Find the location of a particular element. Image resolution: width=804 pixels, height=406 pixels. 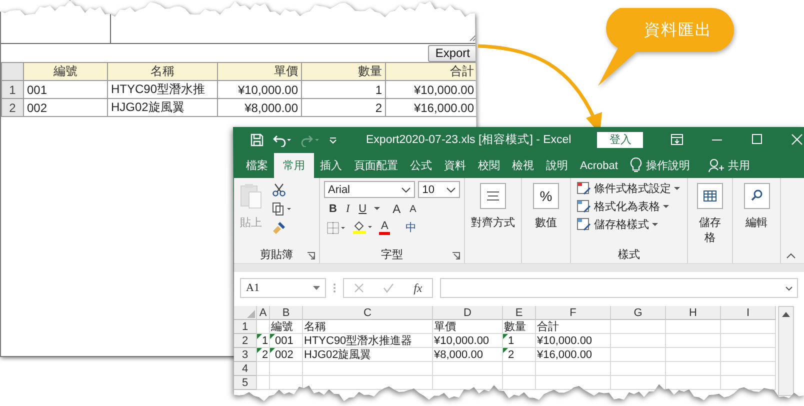

ribbon-tab: 插入 is located at coordinates (331, 165).